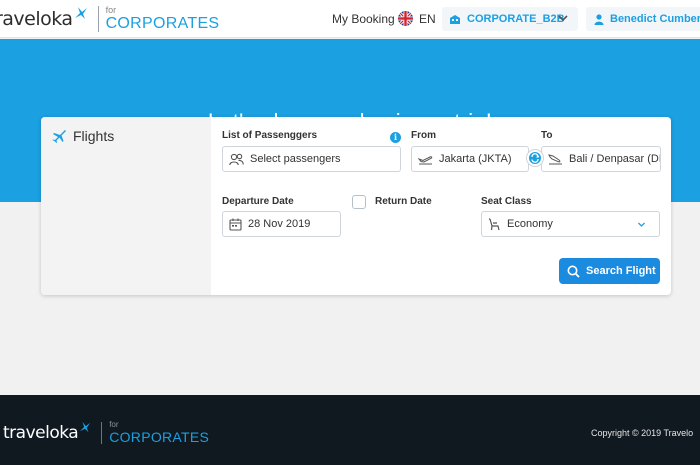 The image size is (700, 465). I want to click on swap-route-button, so click(535, 158).